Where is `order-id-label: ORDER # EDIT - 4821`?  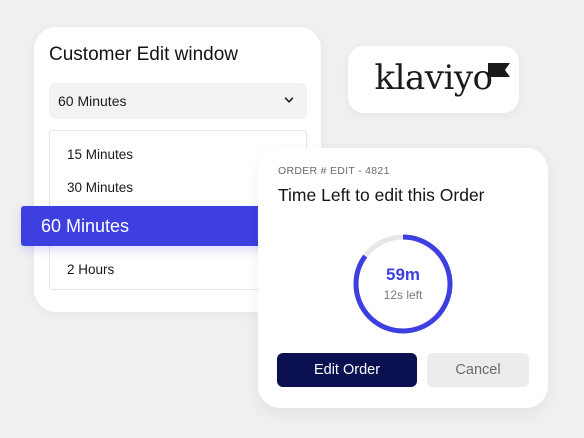
order-id-label: ORDER # EDIT - 4821 is located at coordinates (334, 171).